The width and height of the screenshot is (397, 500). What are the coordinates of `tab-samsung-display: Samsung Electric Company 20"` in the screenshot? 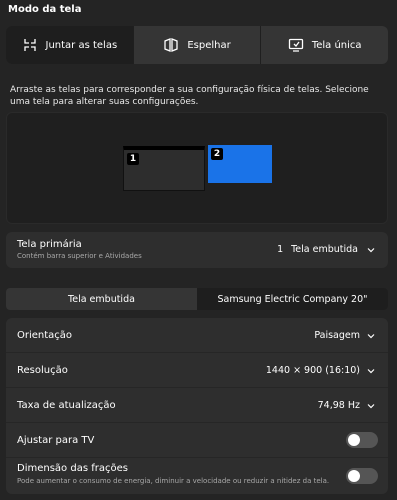 It's located at (292, 299).